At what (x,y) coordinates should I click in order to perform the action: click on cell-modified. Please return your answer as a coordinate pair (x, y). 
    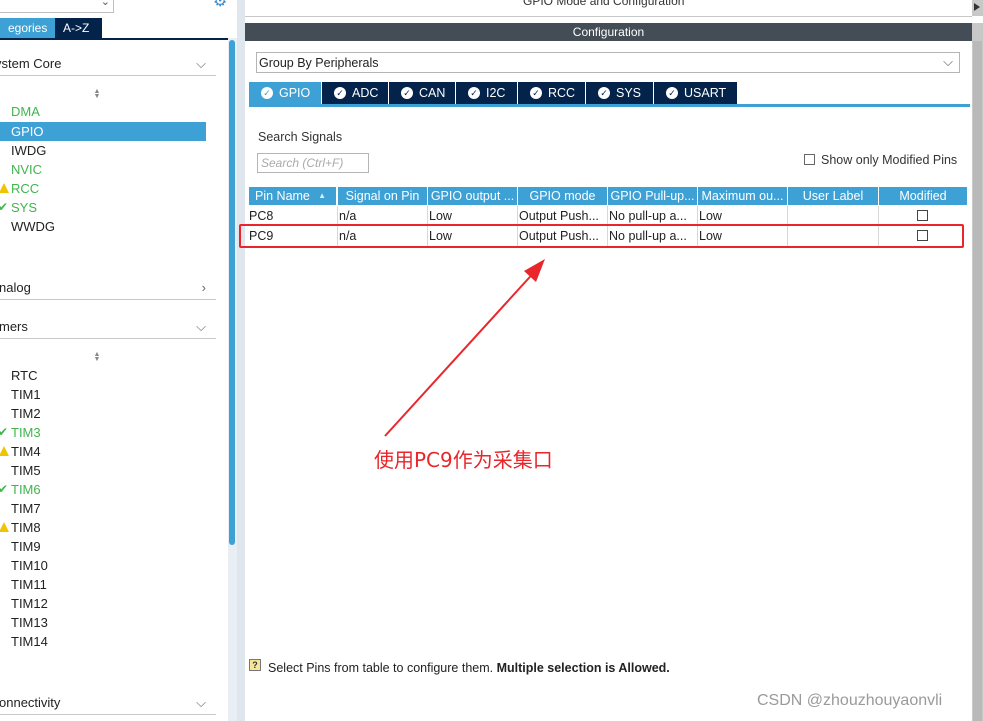
    Looking at the image, I should click on (923, 216).